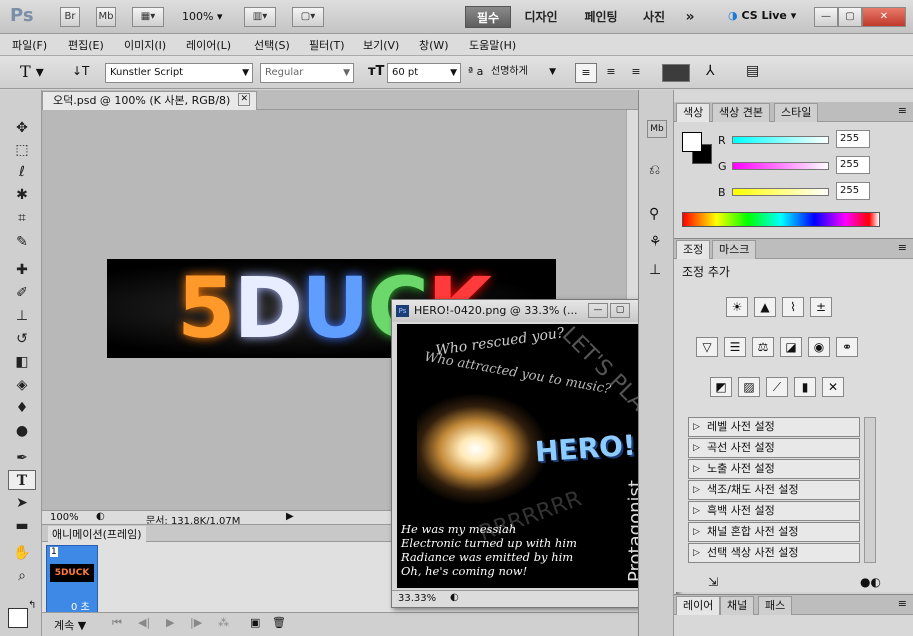 The width and height of the screenshot is (913, 636). I want to click on maximize-button: ▢, so click(850, 17).